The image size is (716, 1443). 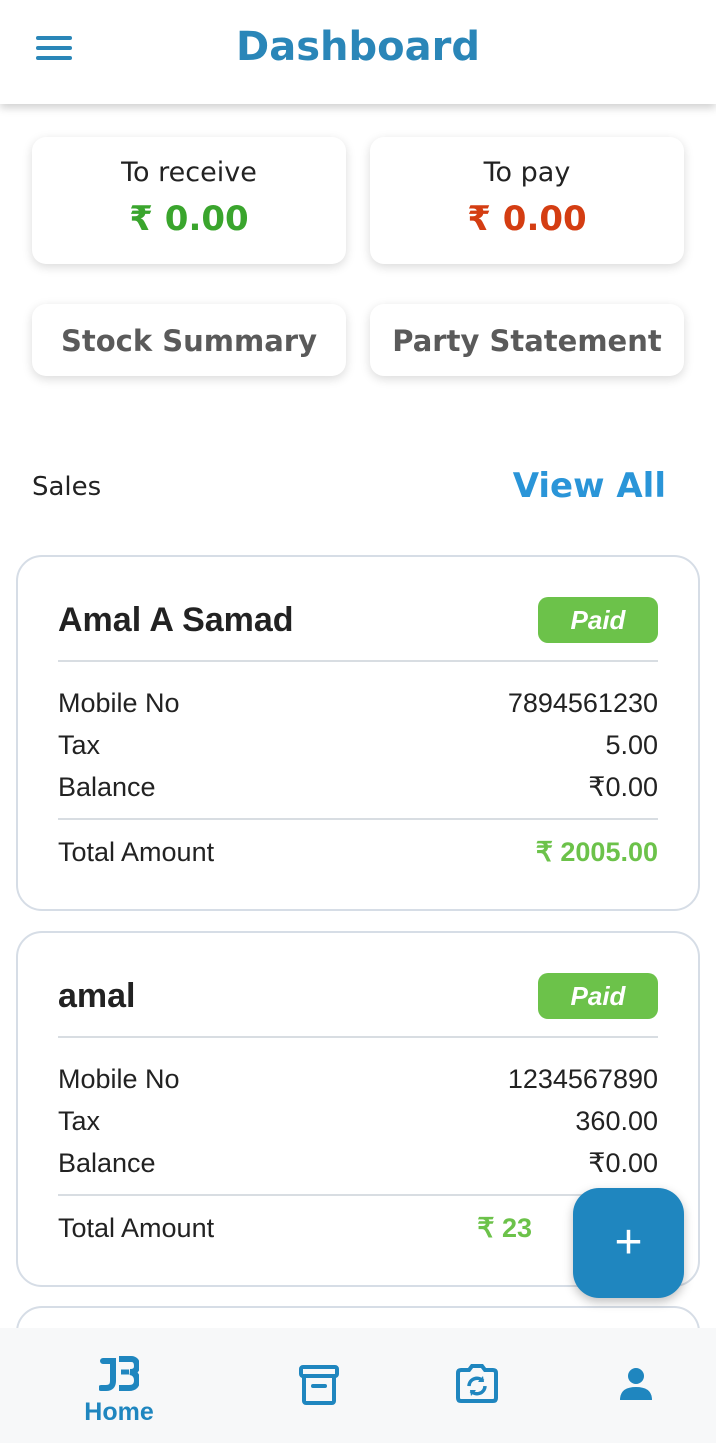 What do you see at coordinates (504, 1228) in the screenshot?
I see `total-value: ₹ 23` at bounding box center [504, 1228].